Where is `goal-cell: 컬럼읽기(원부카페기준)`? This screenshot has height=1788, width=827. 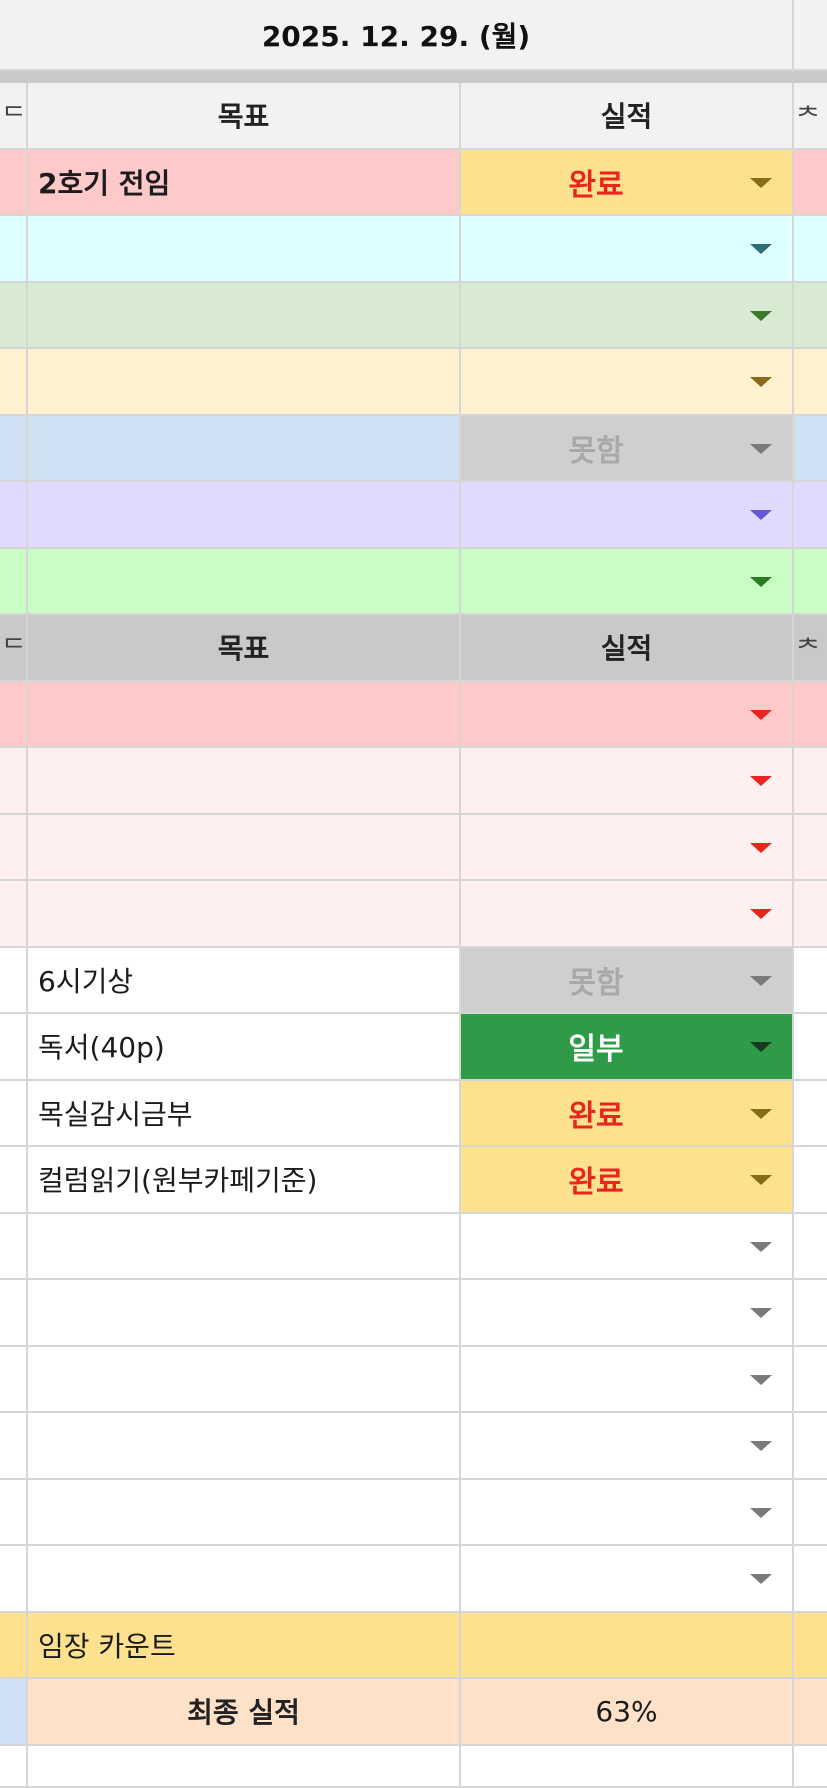 goal-cell: 컬럼읽기(원부카페기준) is located at coordinates (244, 1180).